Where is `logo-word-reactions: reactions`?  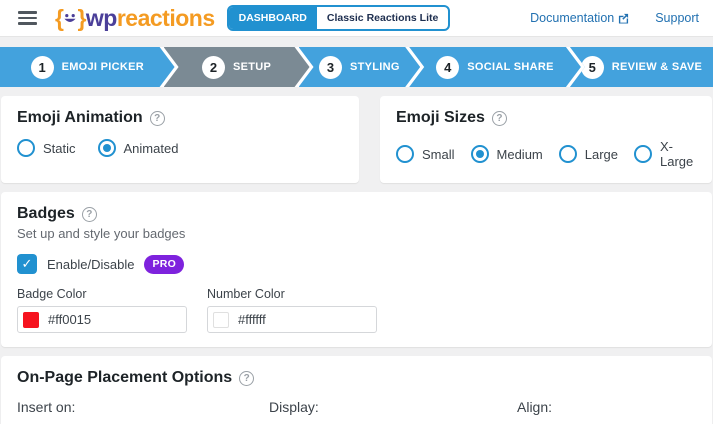 logo-word-reactions: reactions is located at coordinates (165, 17).